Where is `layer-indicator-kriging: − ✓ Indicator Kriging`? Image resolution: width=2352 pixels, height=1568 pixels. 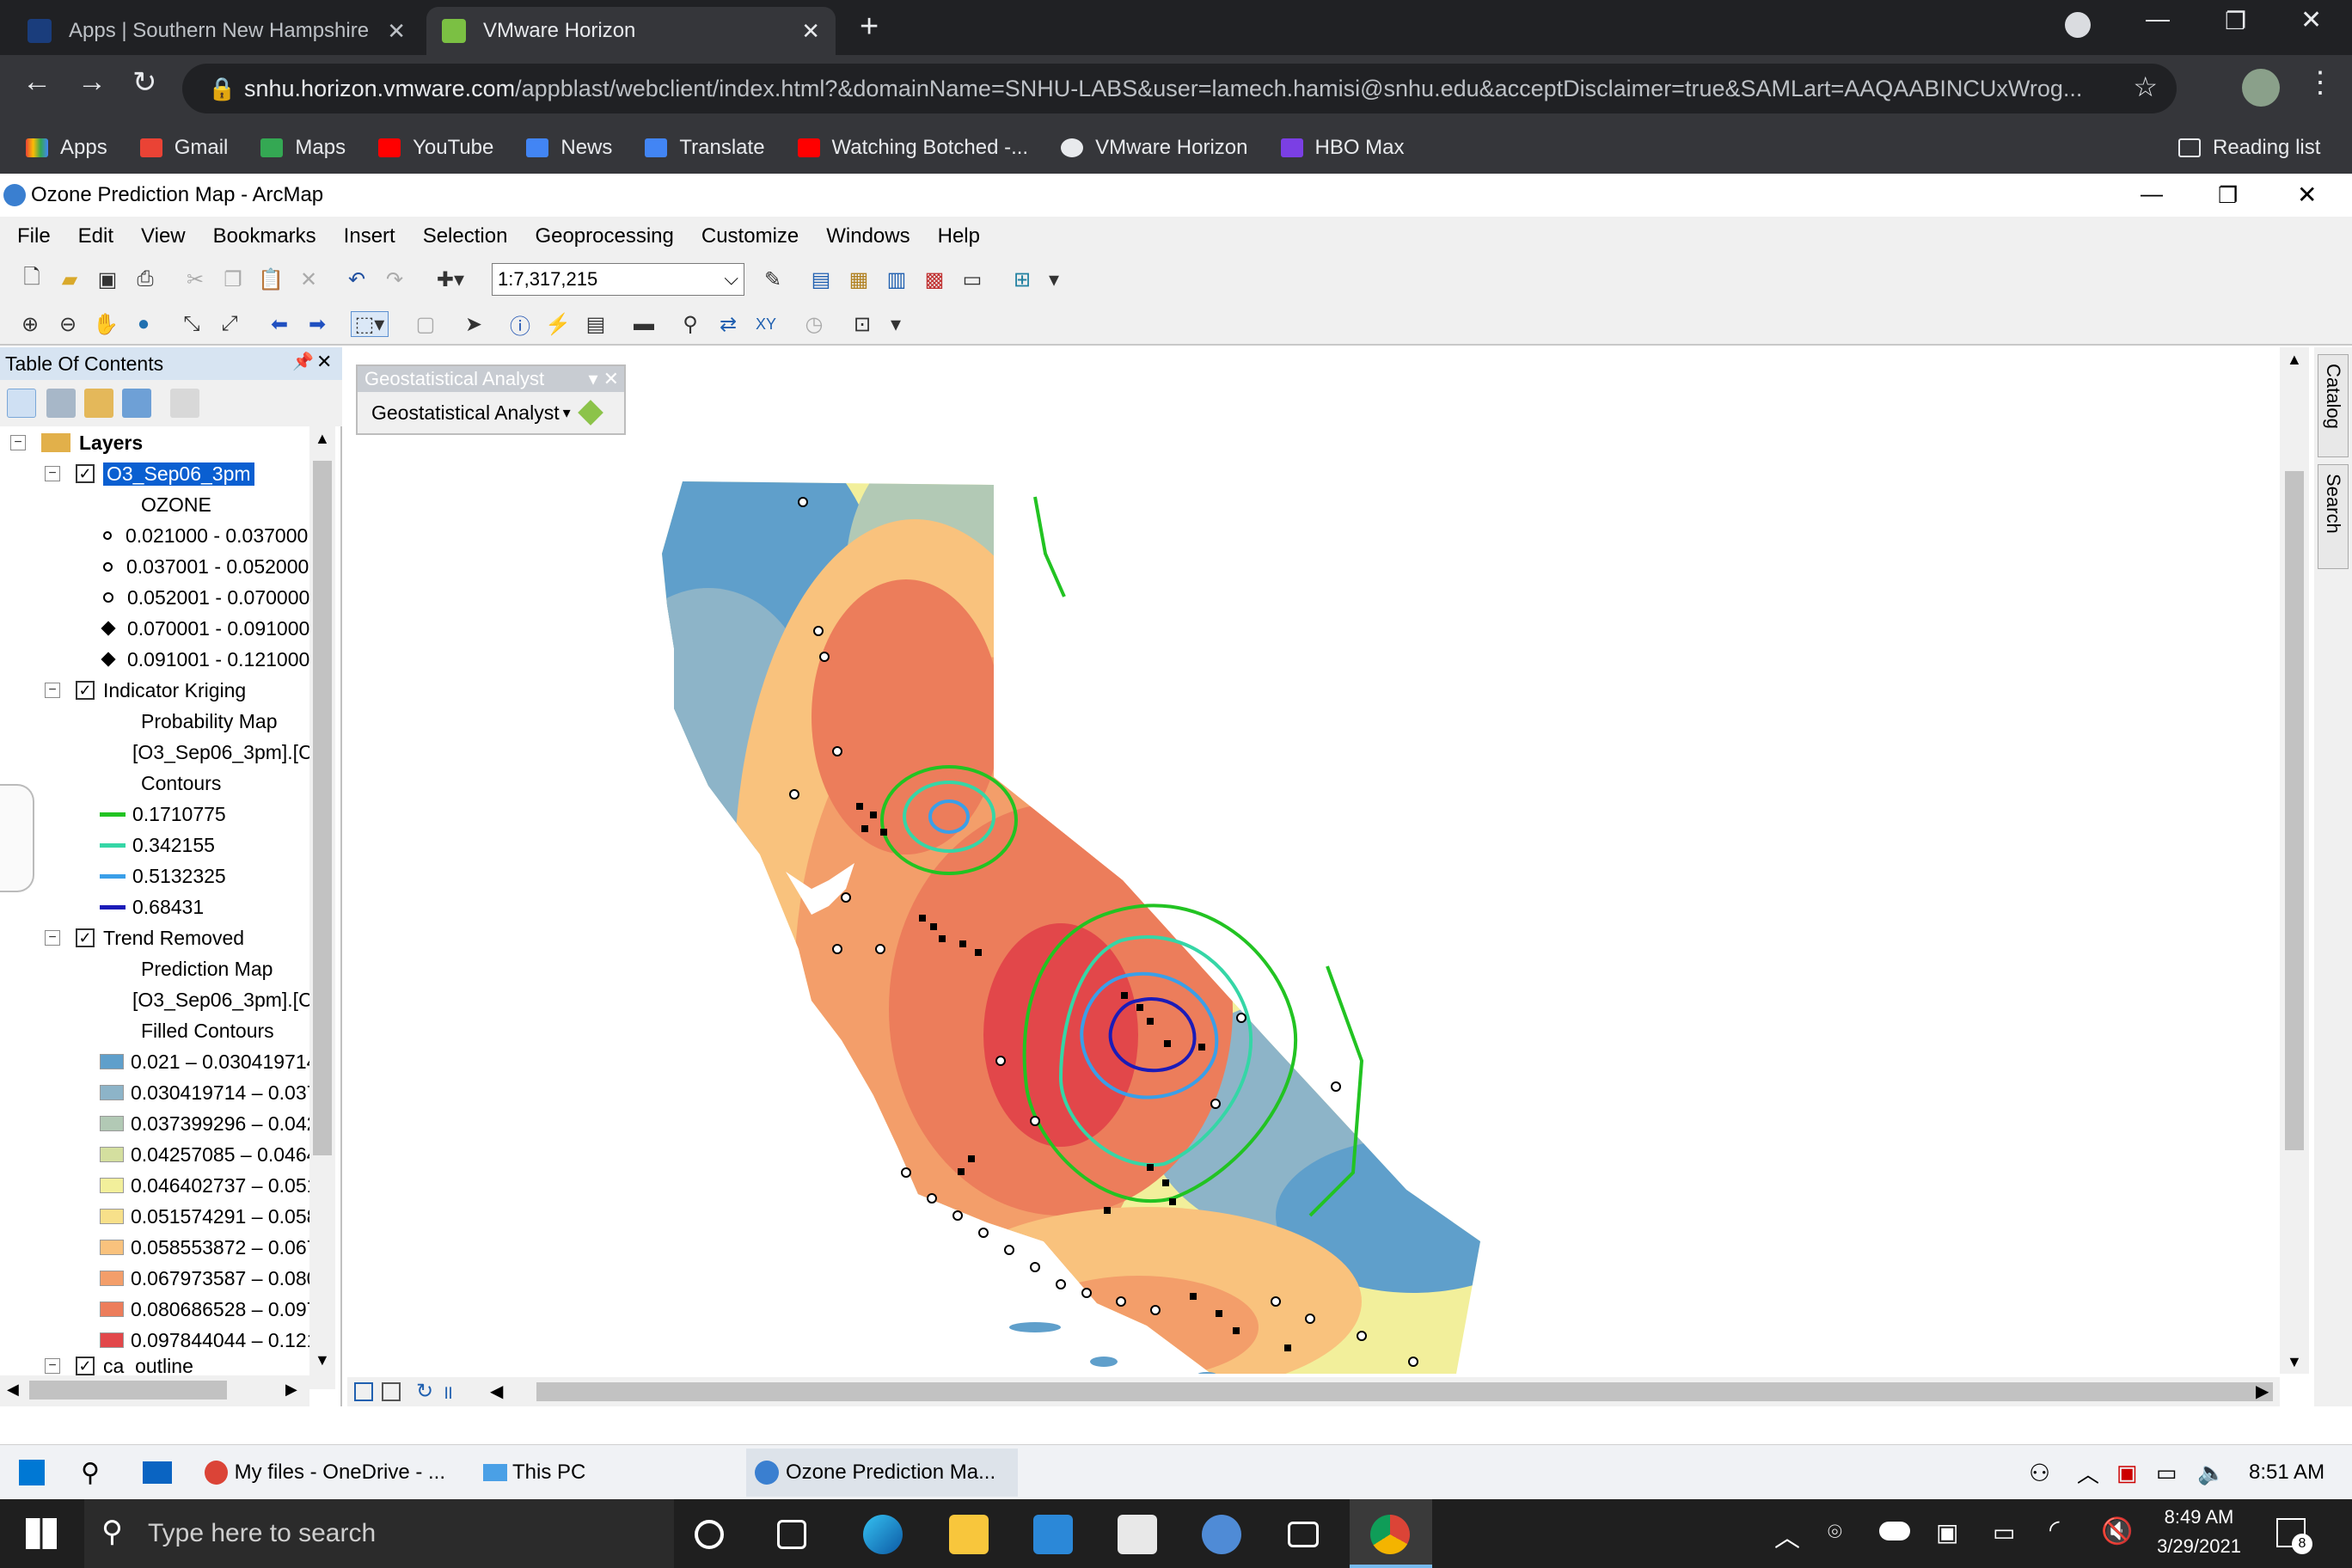
layer-indicator-kriging: − ✓ Indicator Kriging is located at coordinates (145, 690).